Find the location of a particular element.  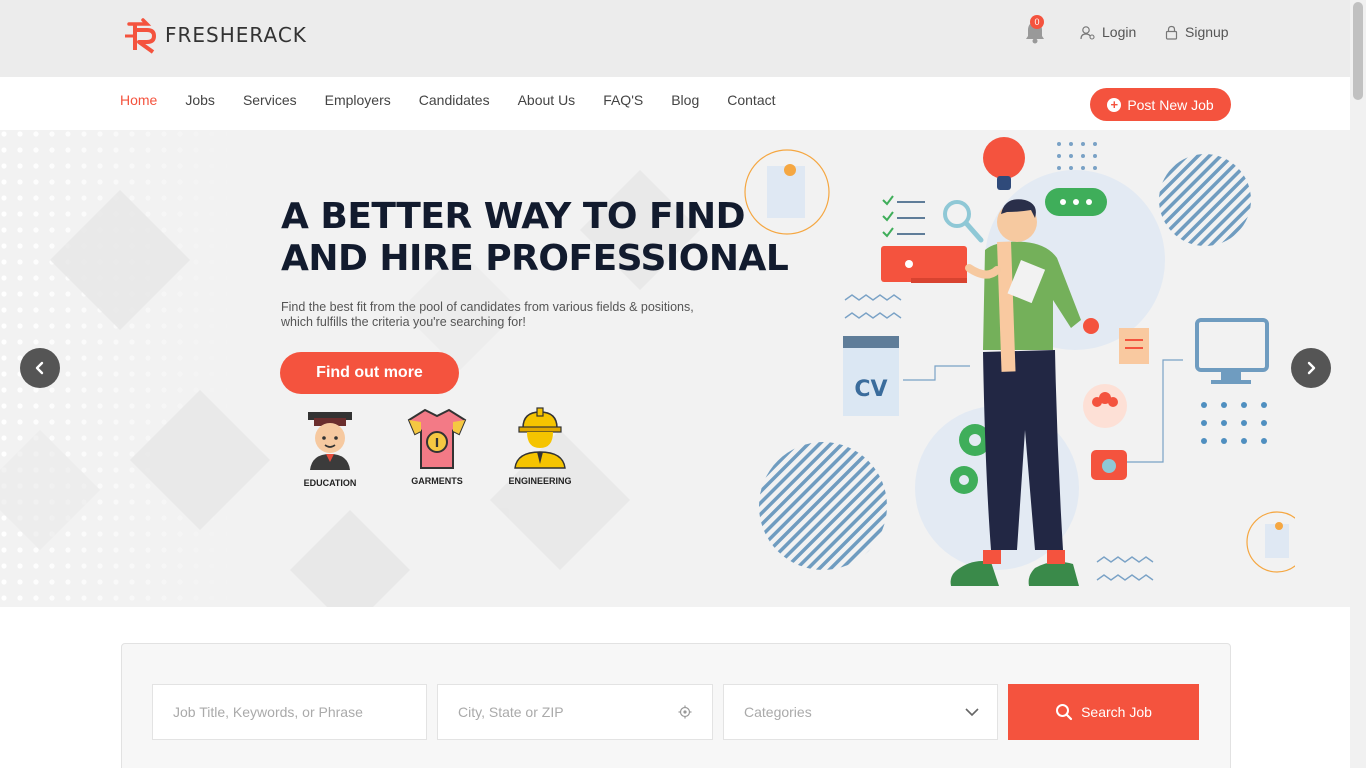

notification-badge: 0 is located at coordinates (1037, 22).